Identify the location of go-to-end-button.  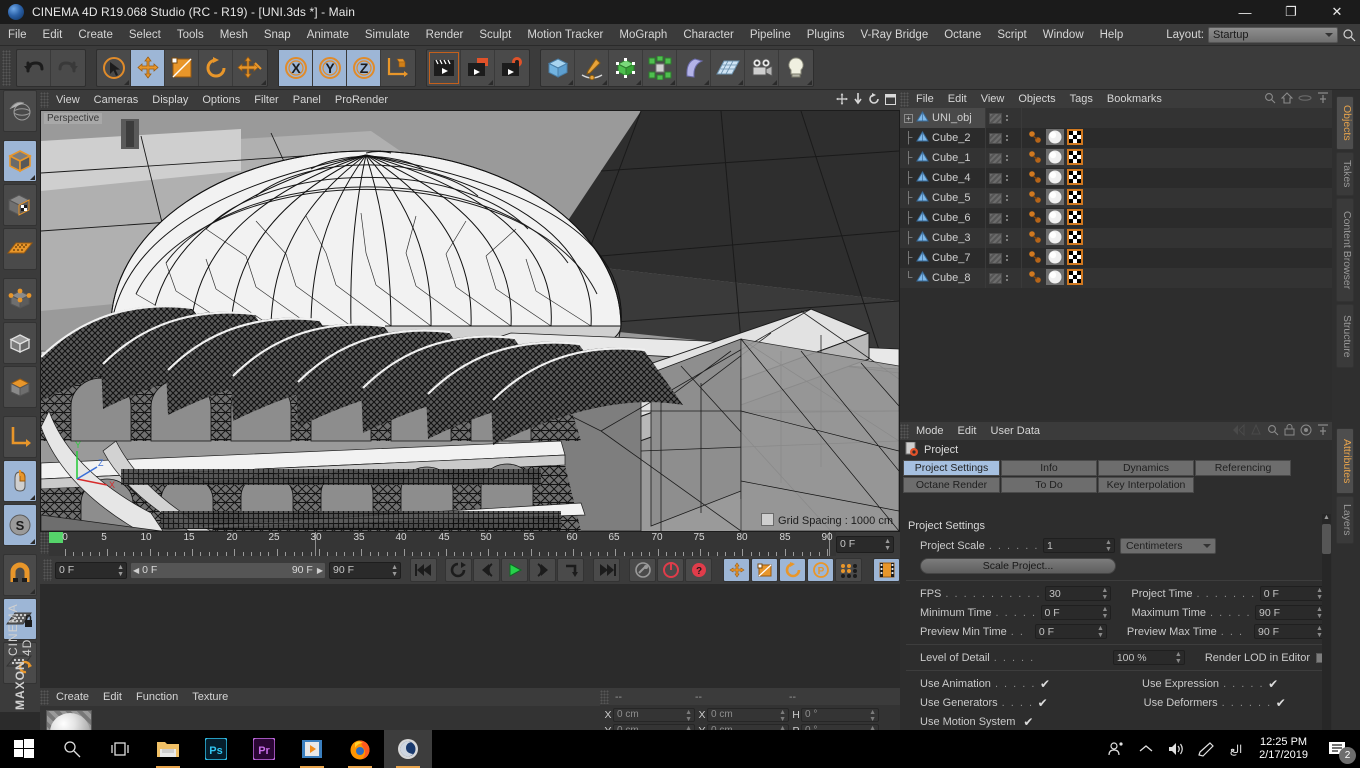
(606, 570).